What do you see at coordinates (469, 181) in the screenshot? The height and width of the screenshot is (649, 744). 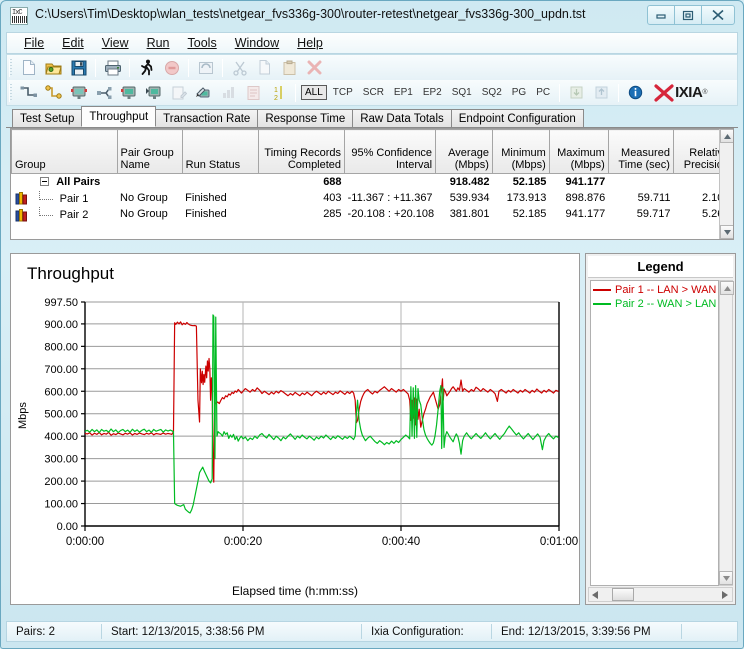 I see `cell-average: 918.482` at bounding box center [469, 181].